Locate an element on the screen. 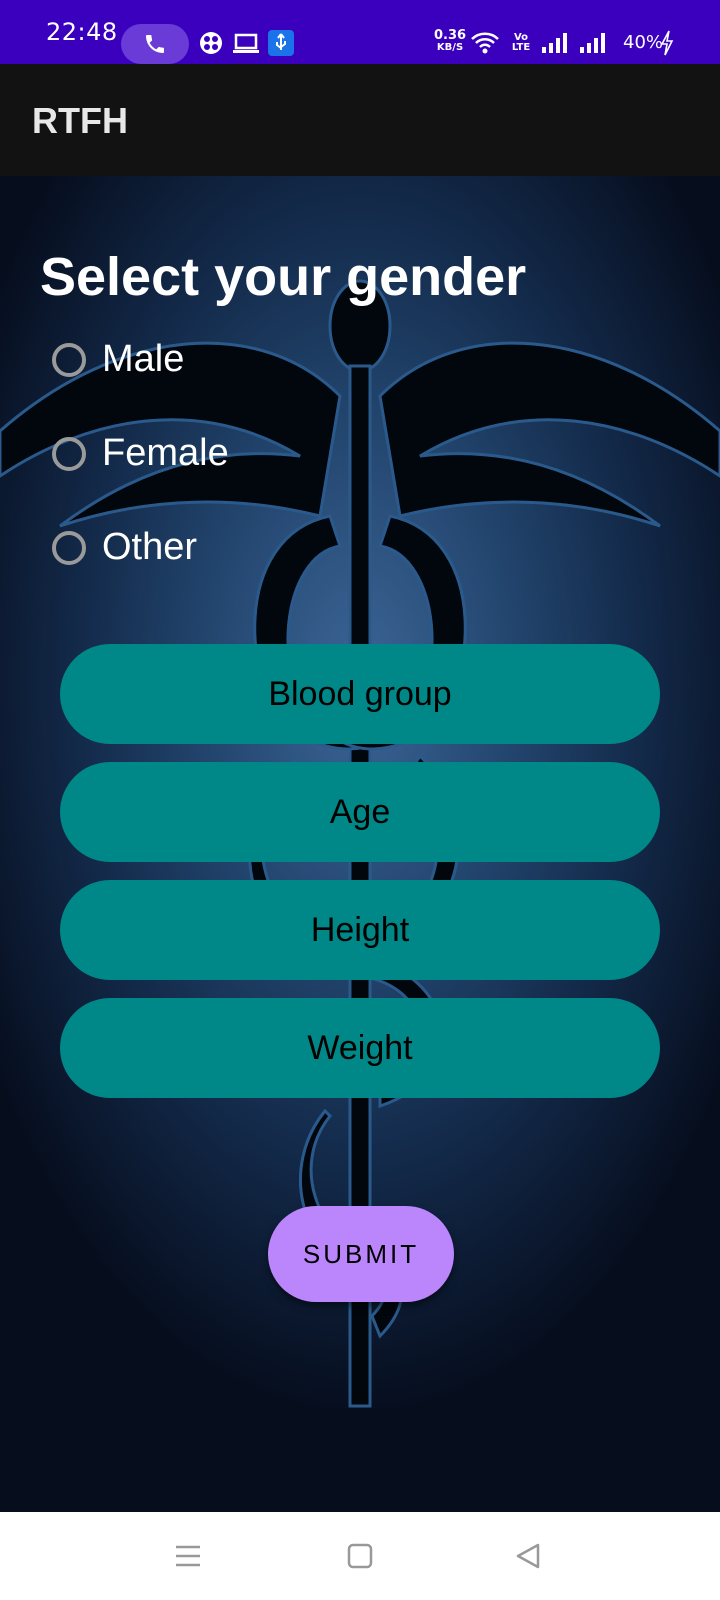 The image size is (720, 1600). network-speed: 0.36 KB/S is located at coordinates (450, 41).